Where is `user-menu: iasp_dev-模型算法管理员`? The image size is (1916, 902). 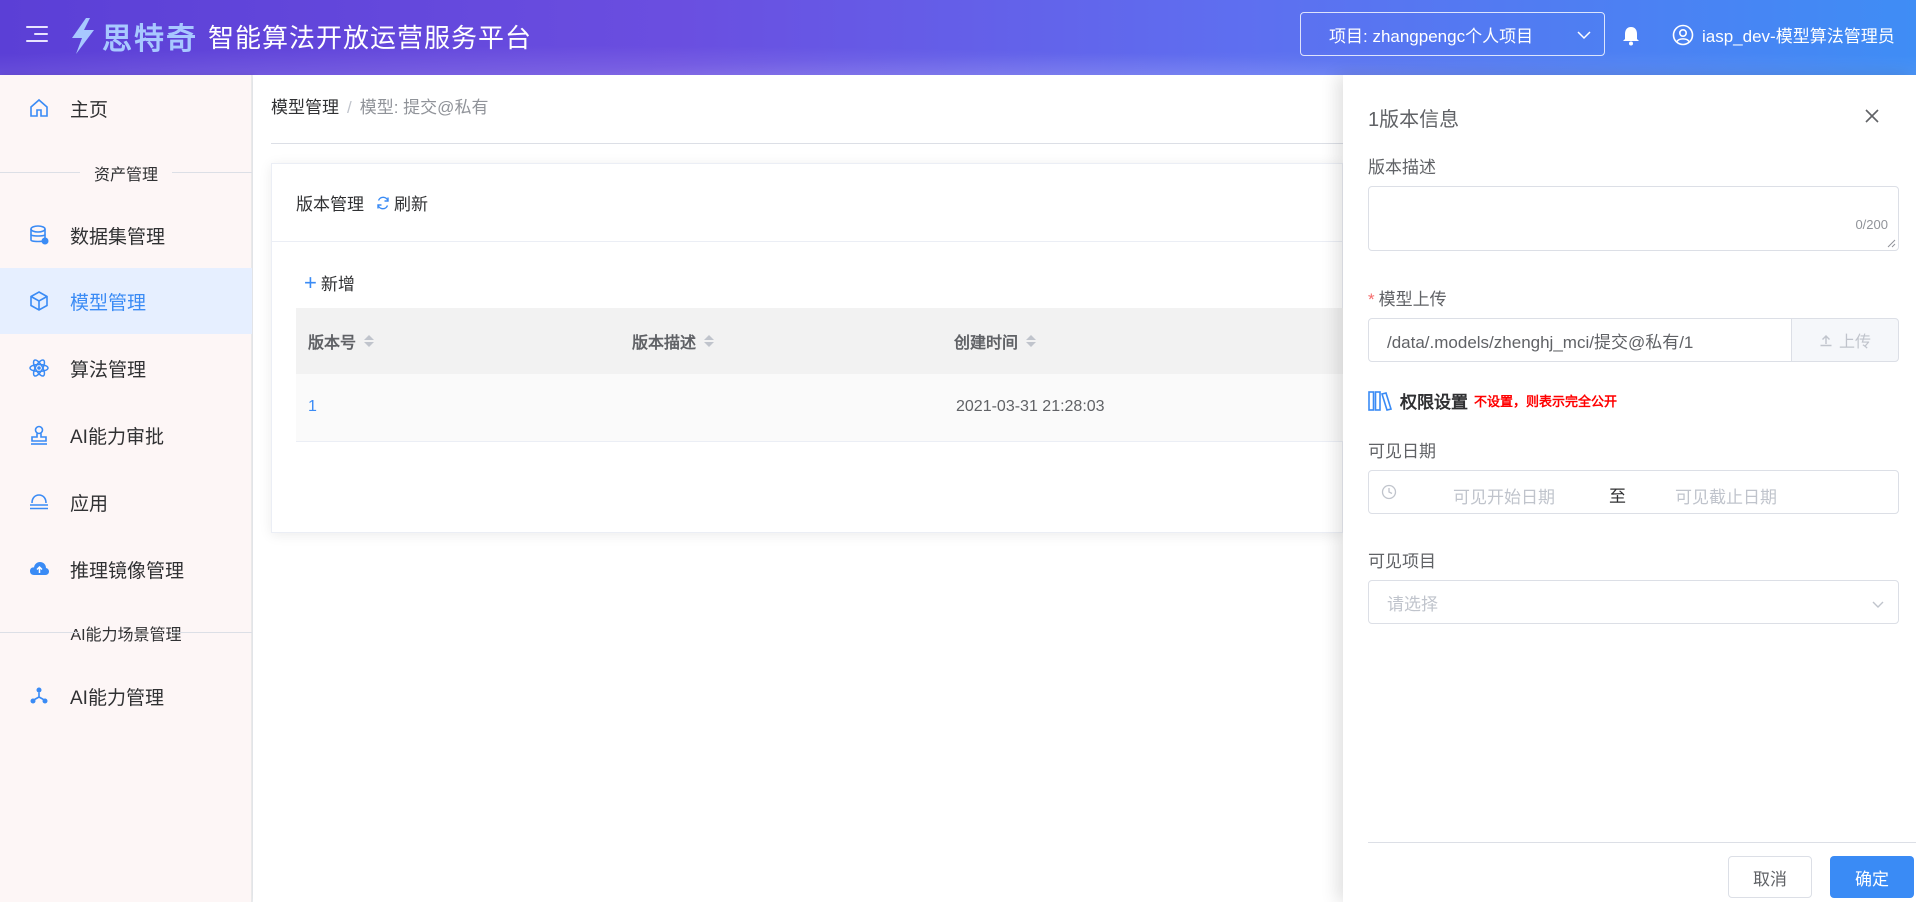
user-menu: iasp_dev-模型算法管理员 is located at coordinates (1783, 34).